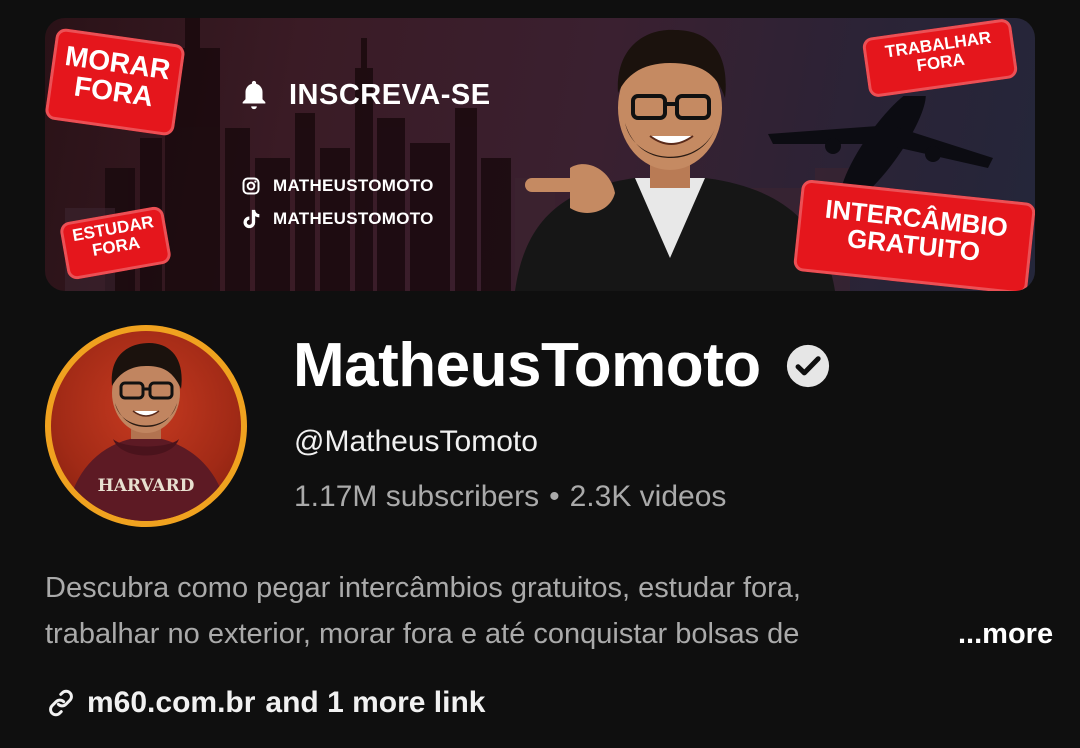 This screenshot has height=748, width=1080. What do you see at coordinates (807, 365) in the screenshot?
I see `verified-check-icon` at bounding box center [807, 365].